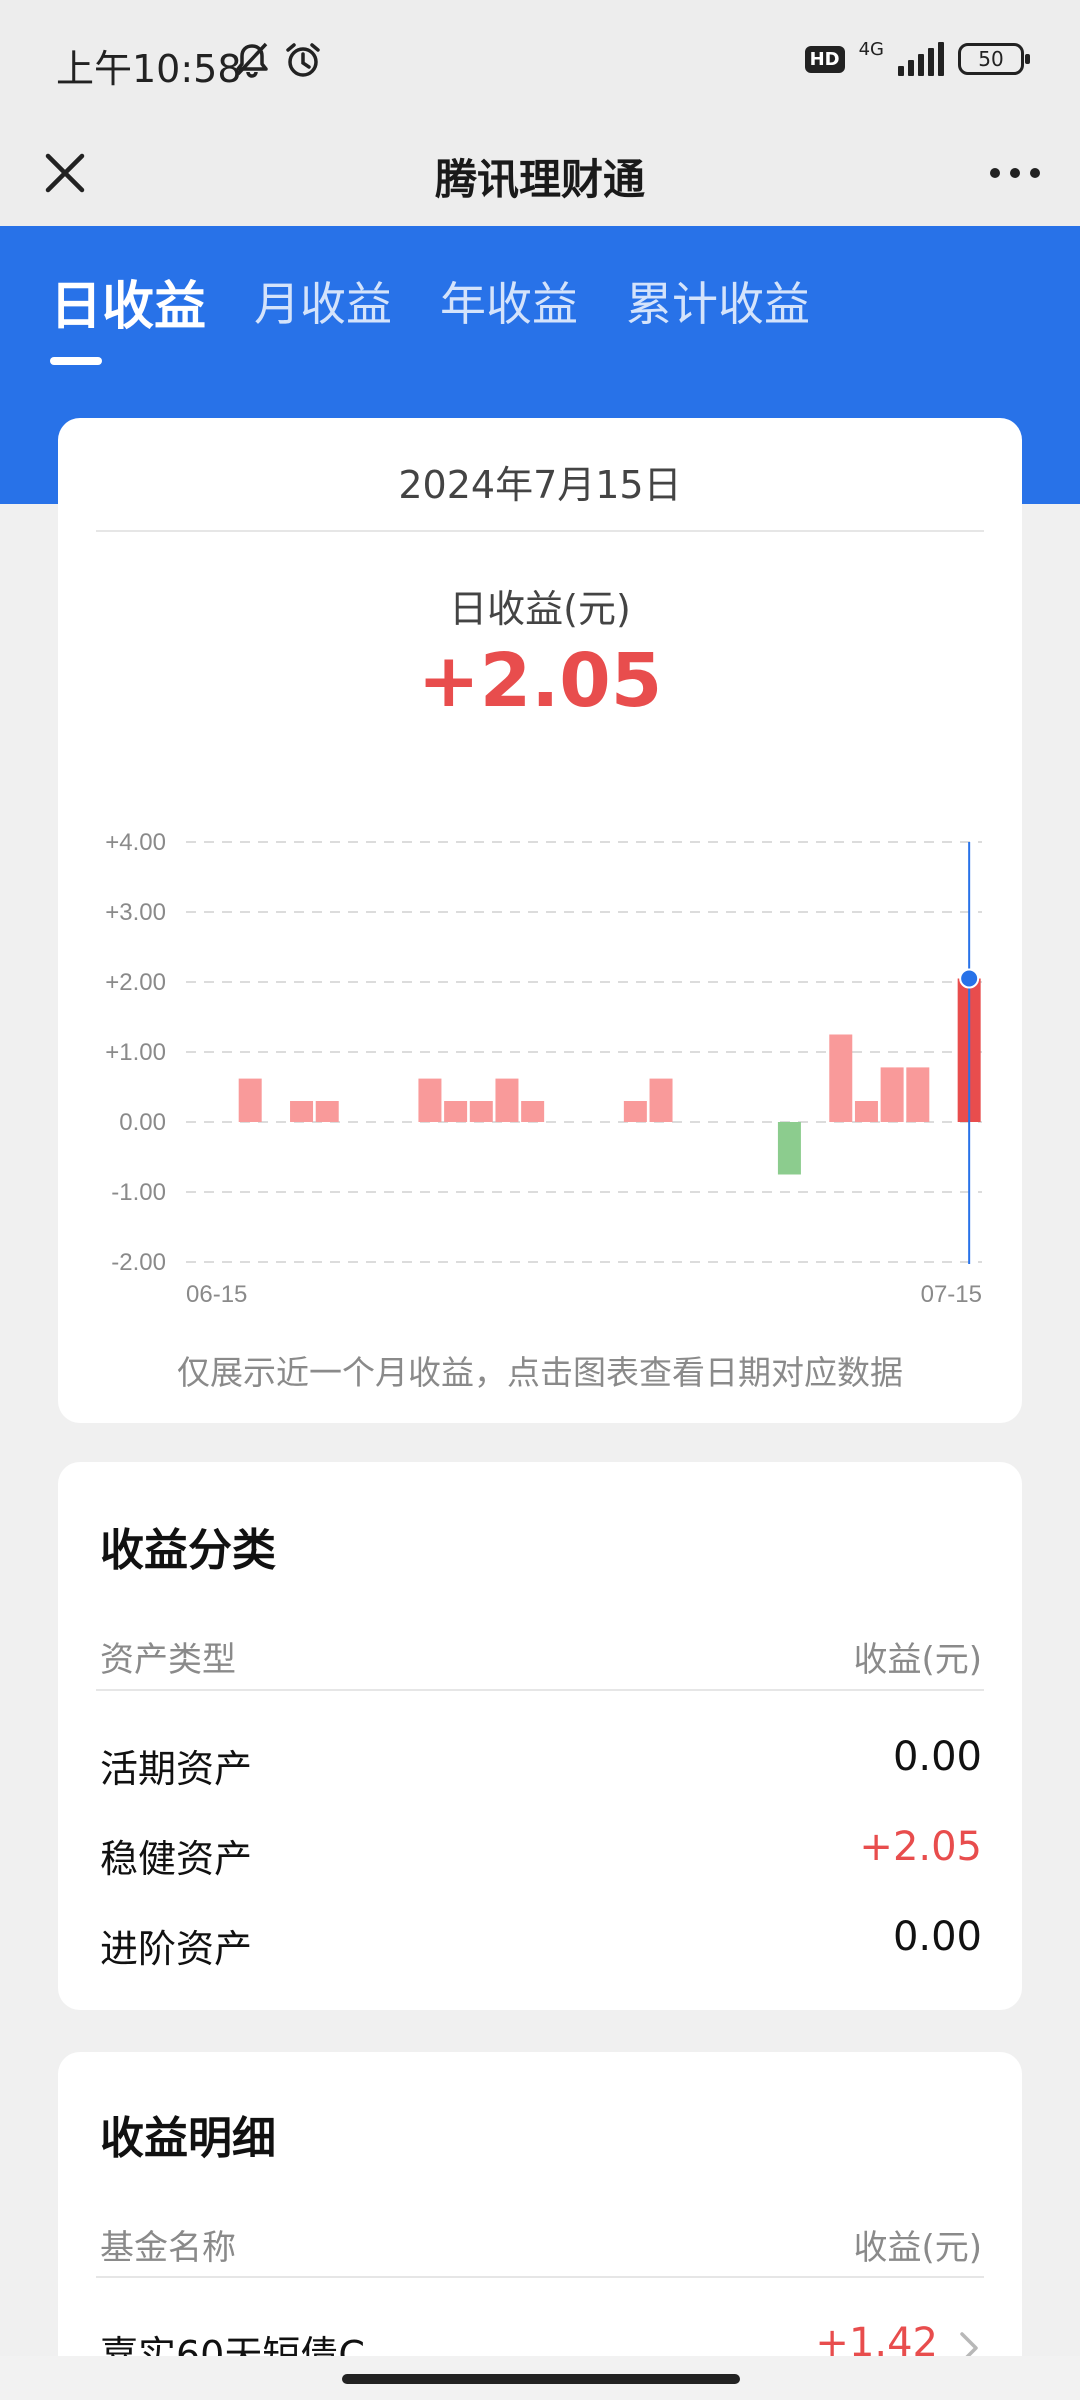 The height and width of the screenshot is (2400, 1080). Describe the element at coordinates (539, 179) in the screenshot. I see `page-title: 腾讯理财通` at that location.